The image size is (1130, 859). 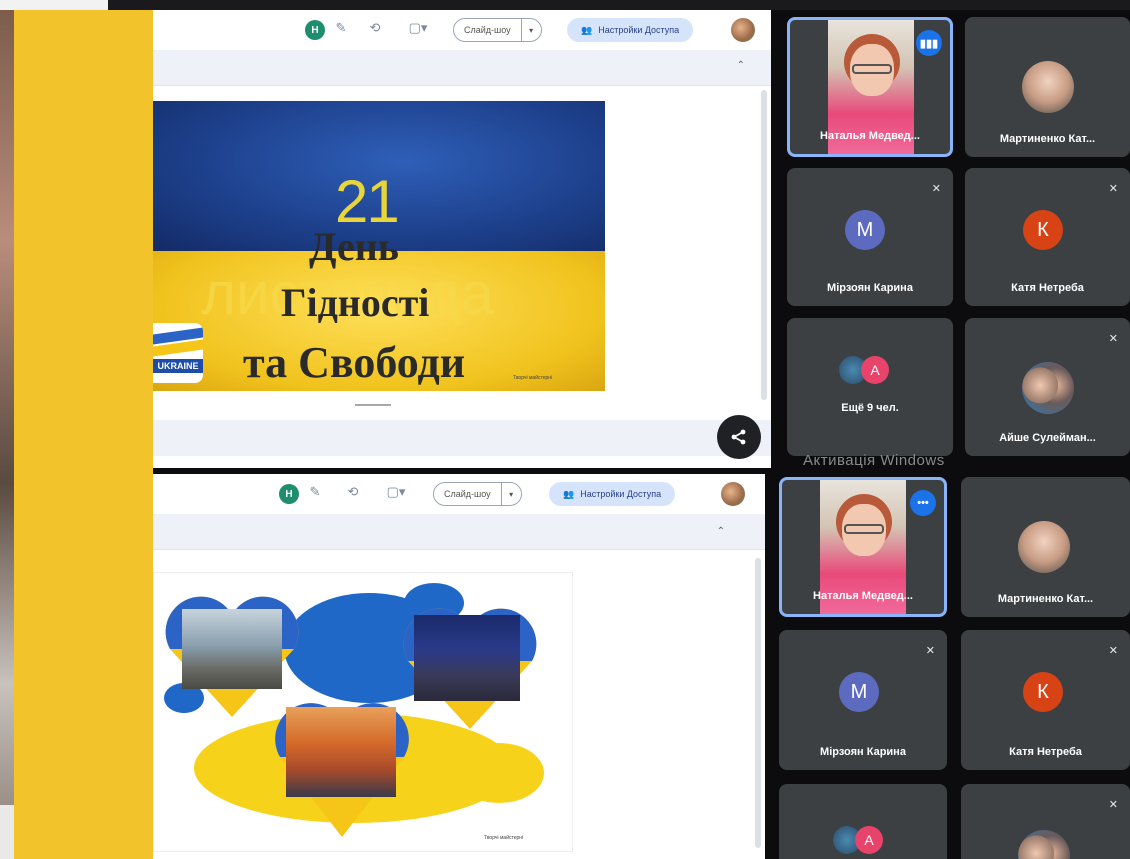 I want to click on more-participants-avatars: A, so click(x=871, y=370).